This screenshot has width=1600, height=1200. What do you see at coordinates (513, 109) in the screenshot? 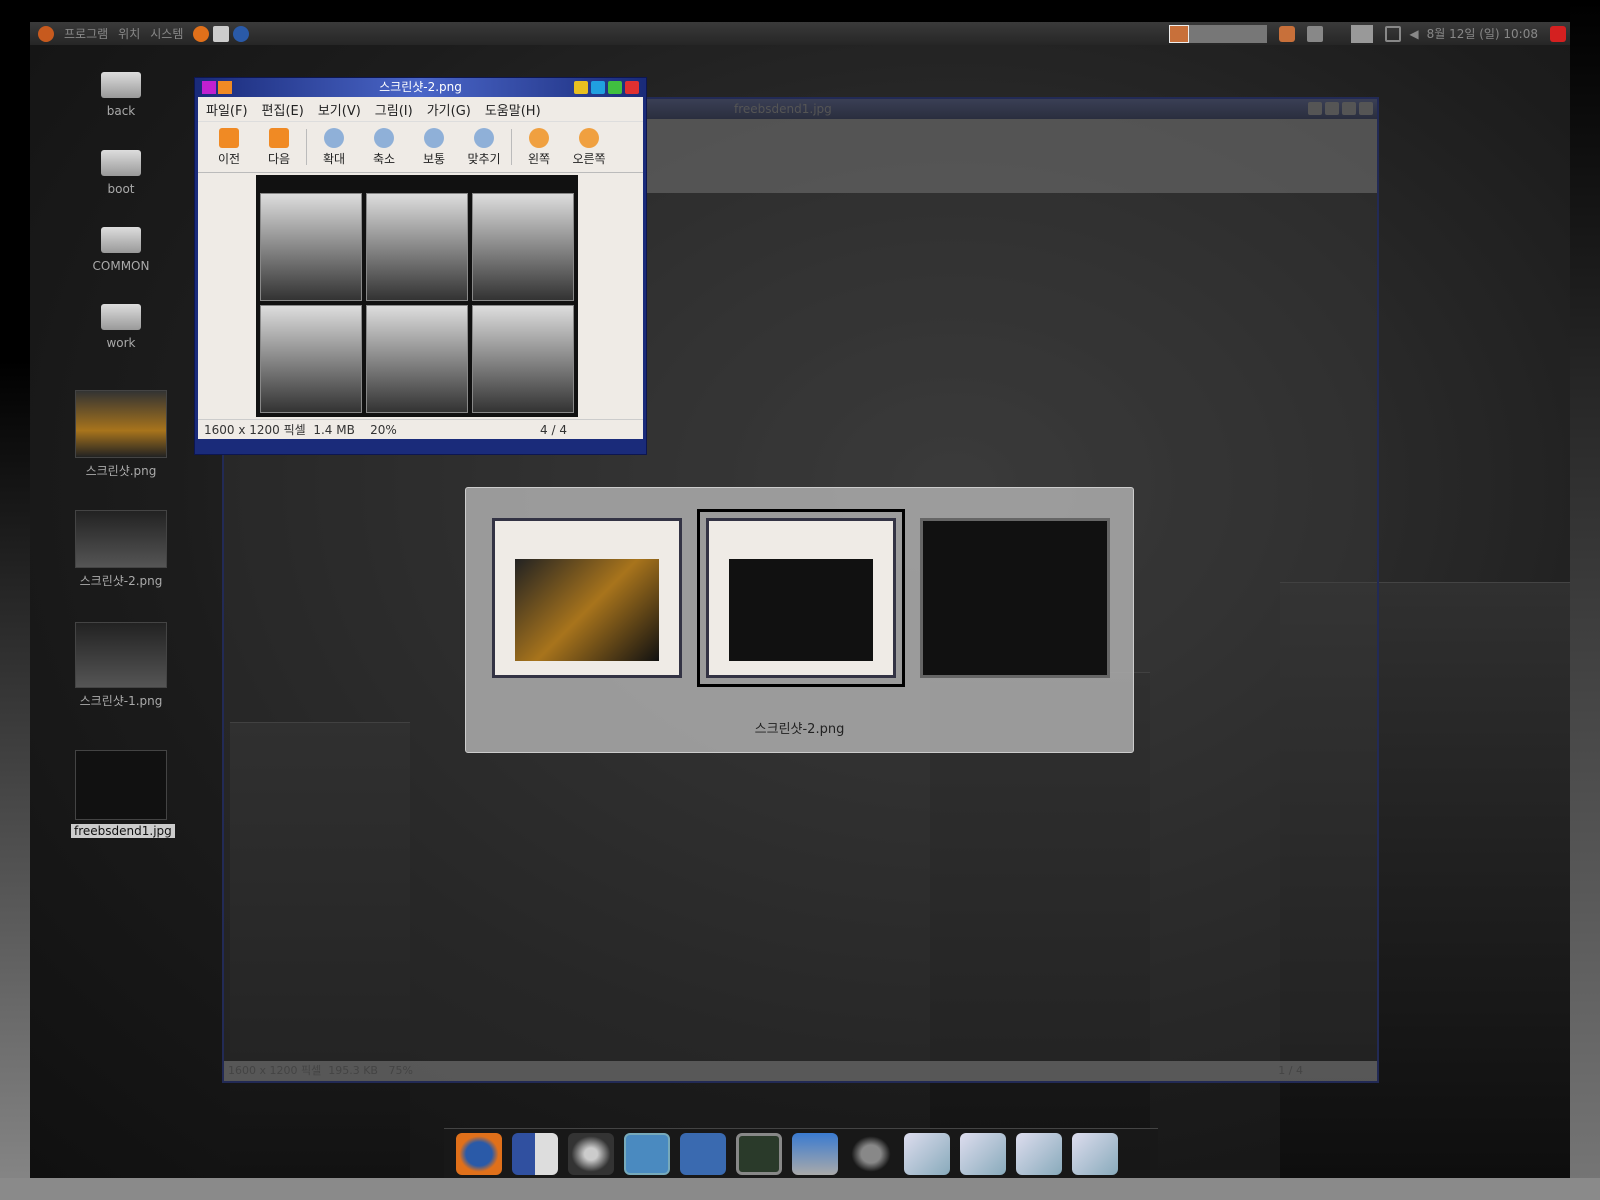
I see `menu-help: 도움말(H)` at bounding box center [513, 109].